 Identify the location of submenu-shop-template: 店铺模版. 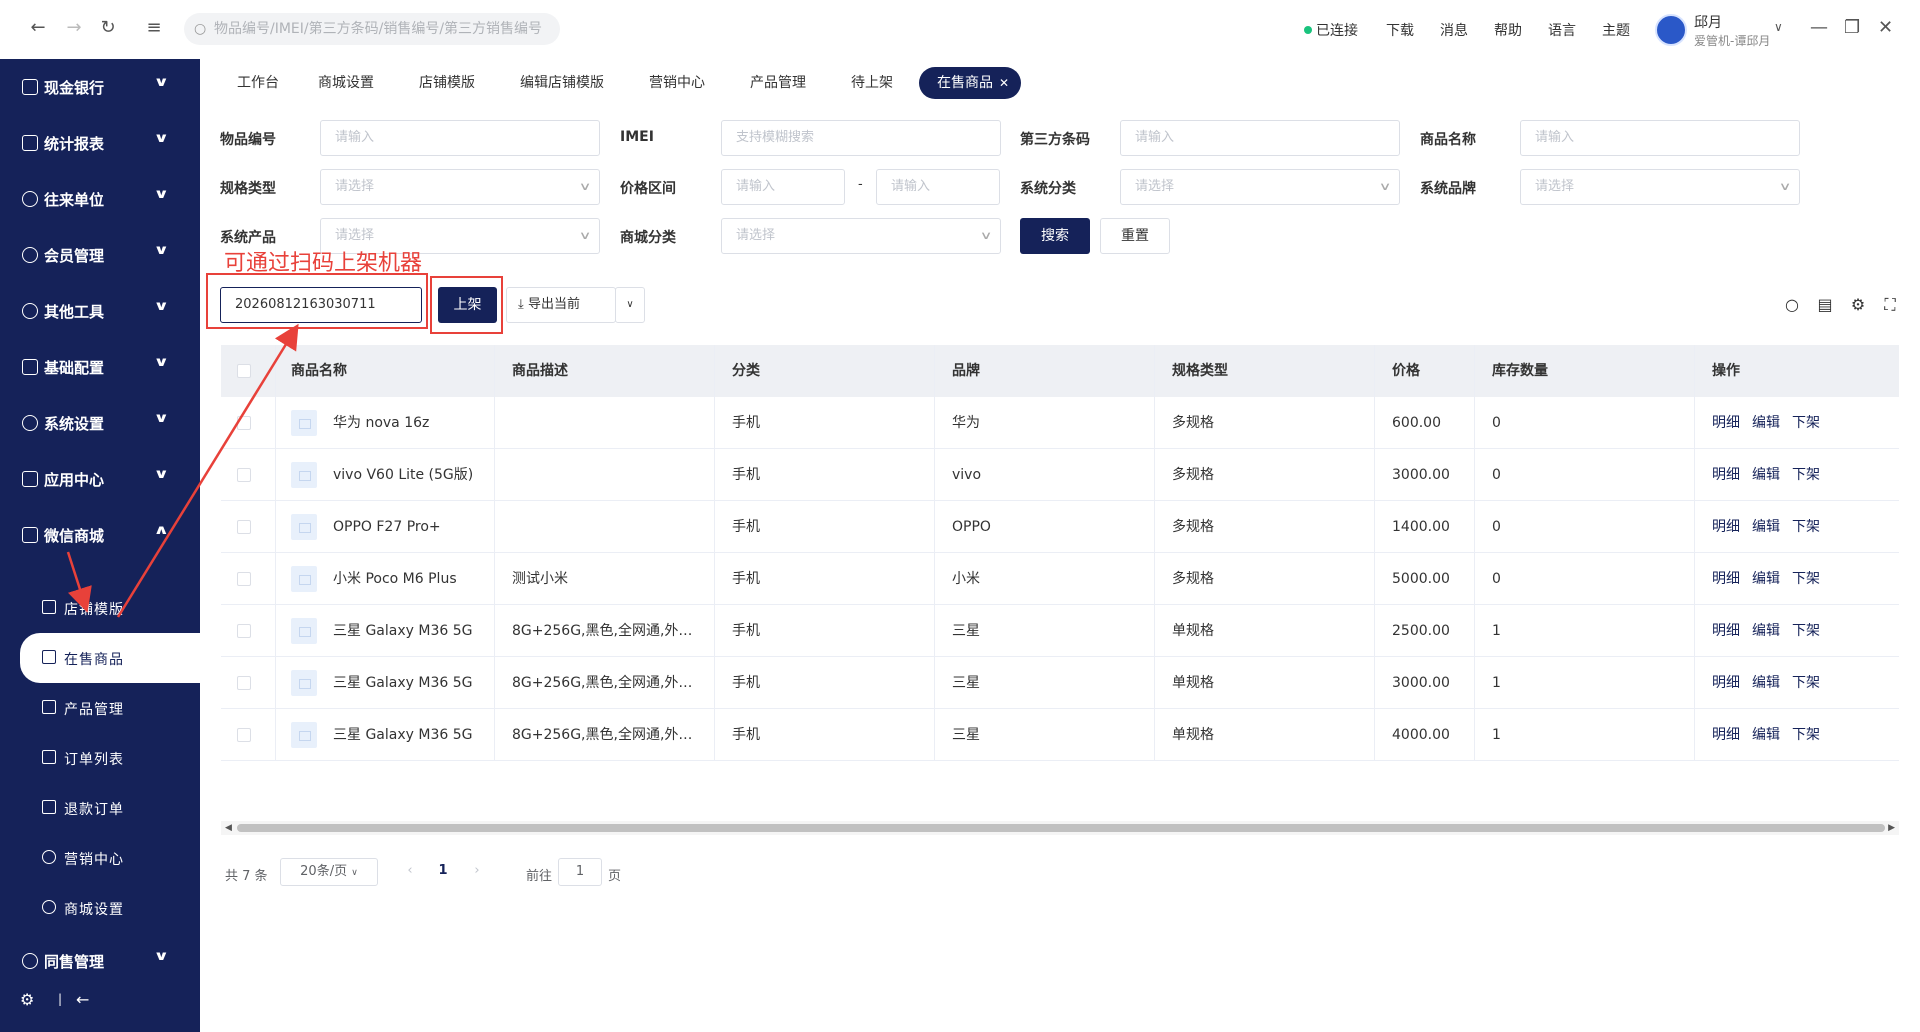
(110, 608).